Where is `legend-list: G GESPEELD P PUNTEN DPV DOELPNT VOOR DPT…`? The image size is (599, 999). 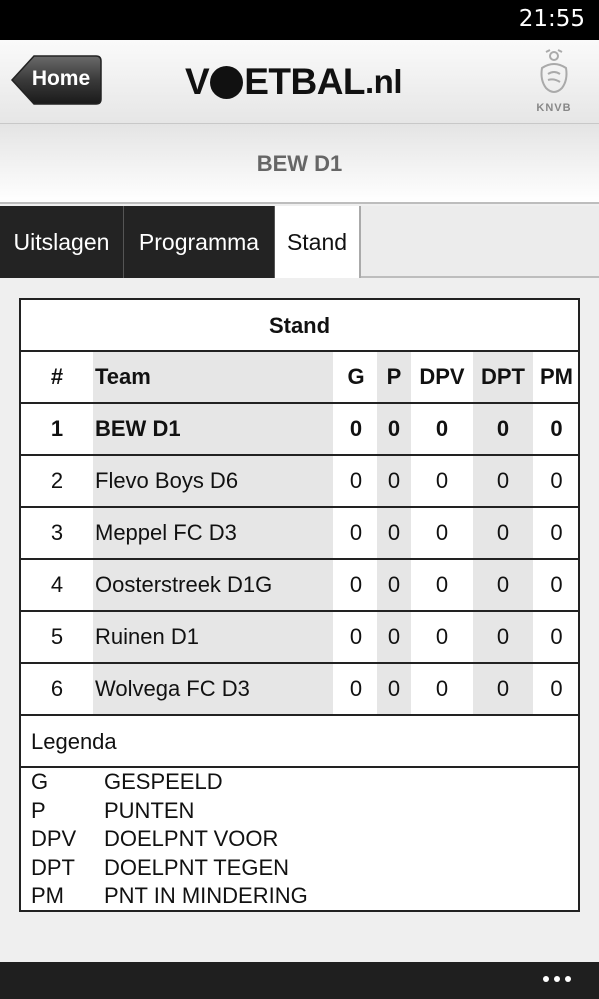
legend-list: G GESPEELD P PUNTEN DPV DOELPNT VOOR DPT… is located at coordinates (301, 839).